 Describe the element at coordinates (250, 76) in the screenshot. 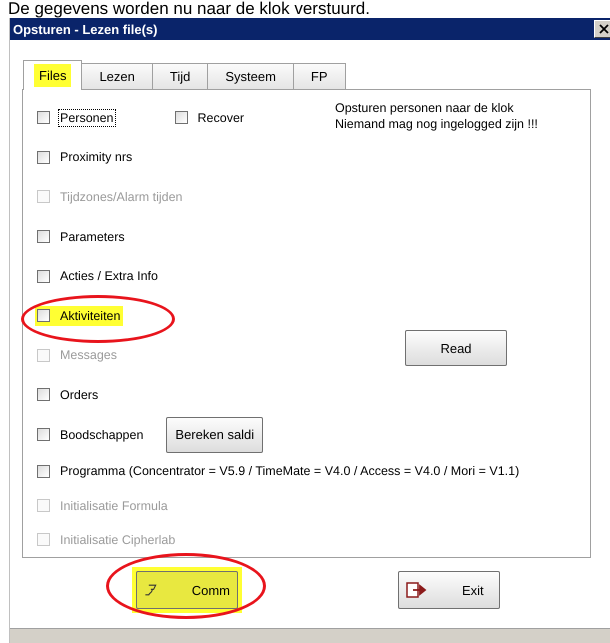

I see `tab: Systeem` at that location.